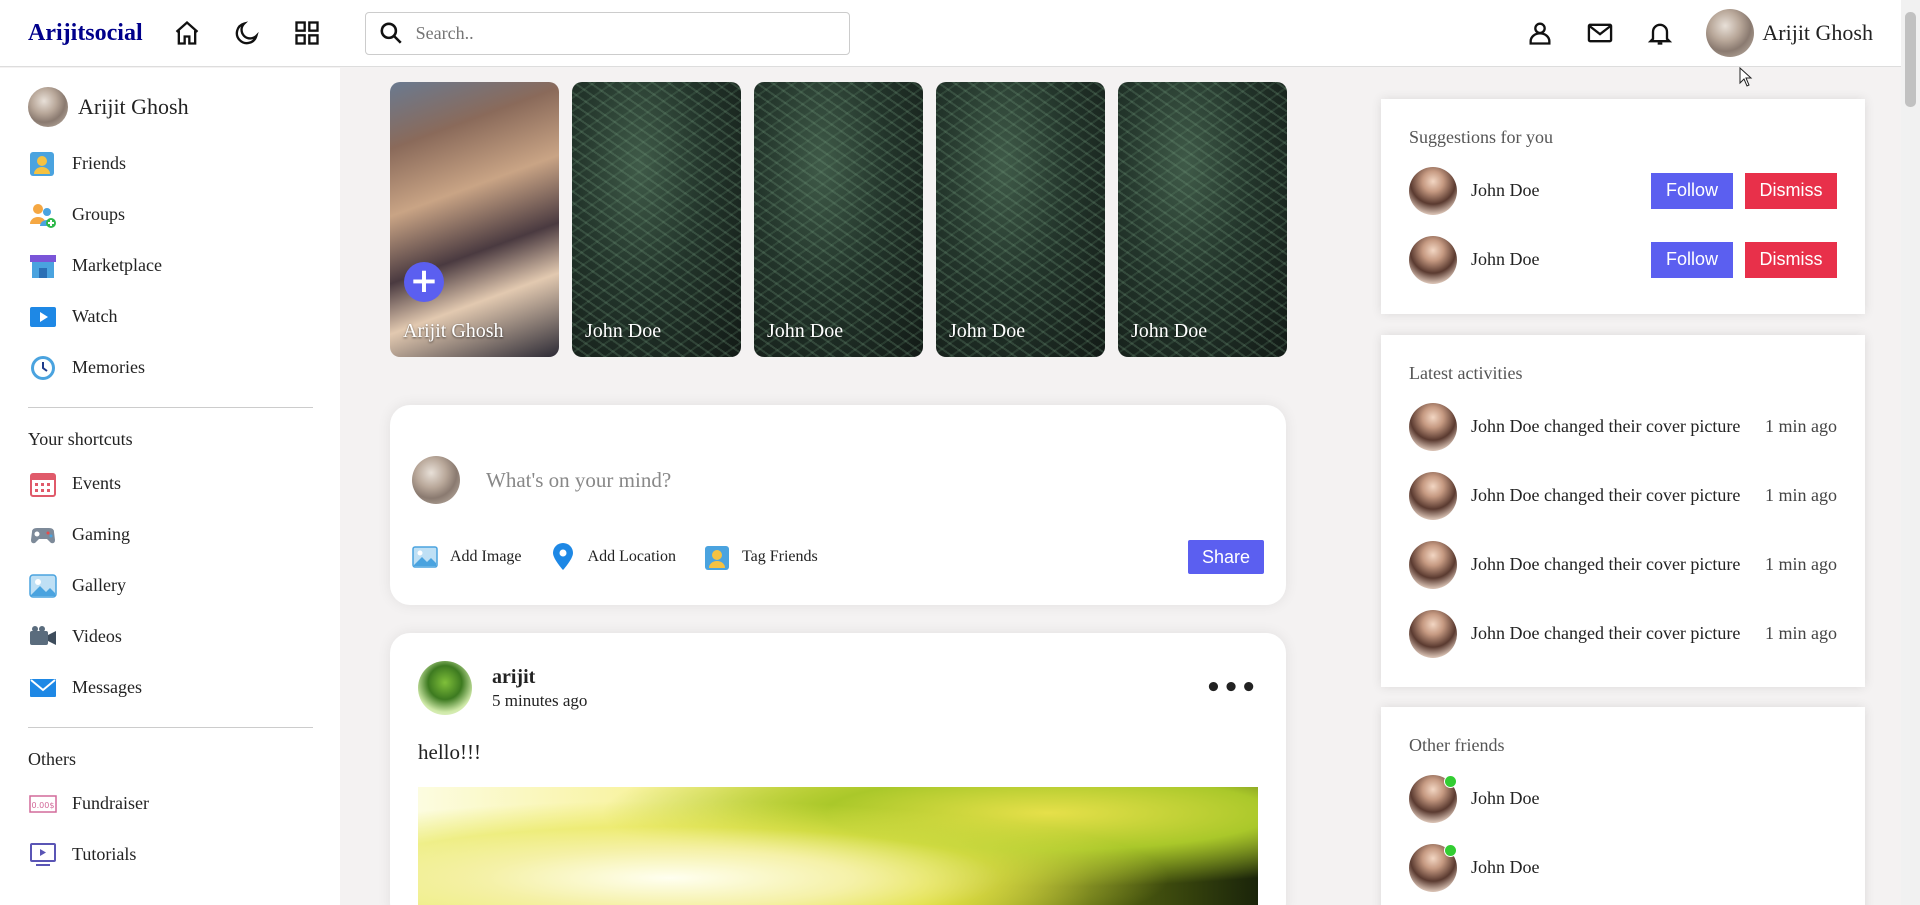 This screenshot has width=1920, height=905. I want to click on sidebar-item-label: Memories, so click(108, 367).